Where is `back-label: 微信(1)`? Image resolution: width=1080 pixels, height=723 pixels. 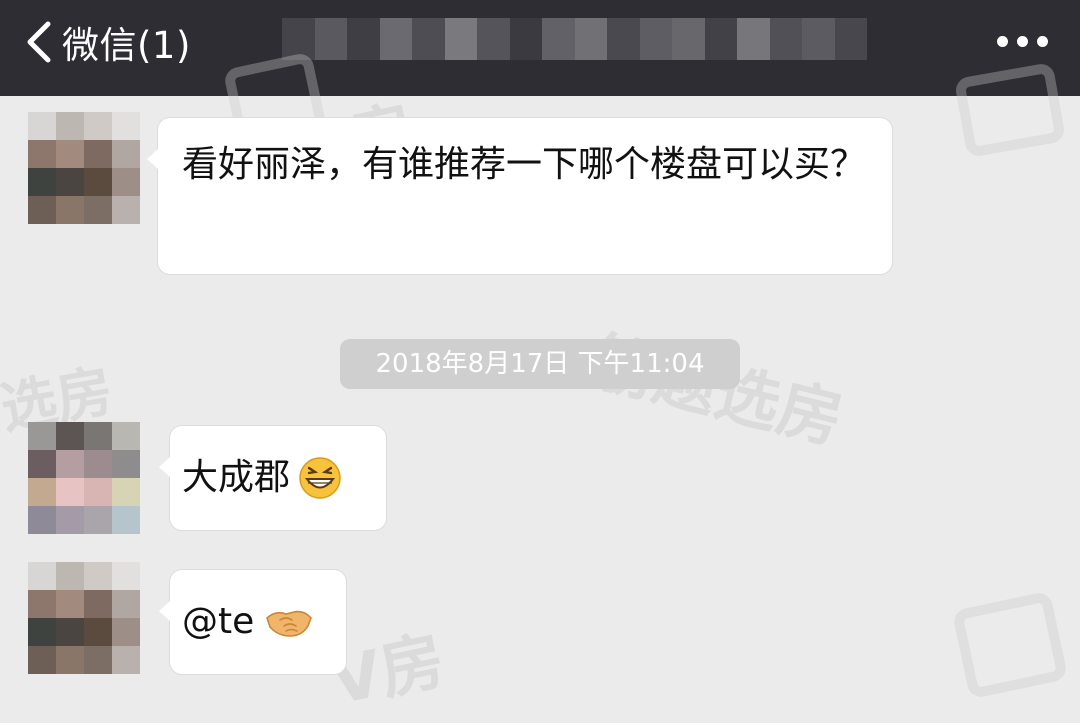 back-label: 微信(1) is located at coordinates (126, 45).